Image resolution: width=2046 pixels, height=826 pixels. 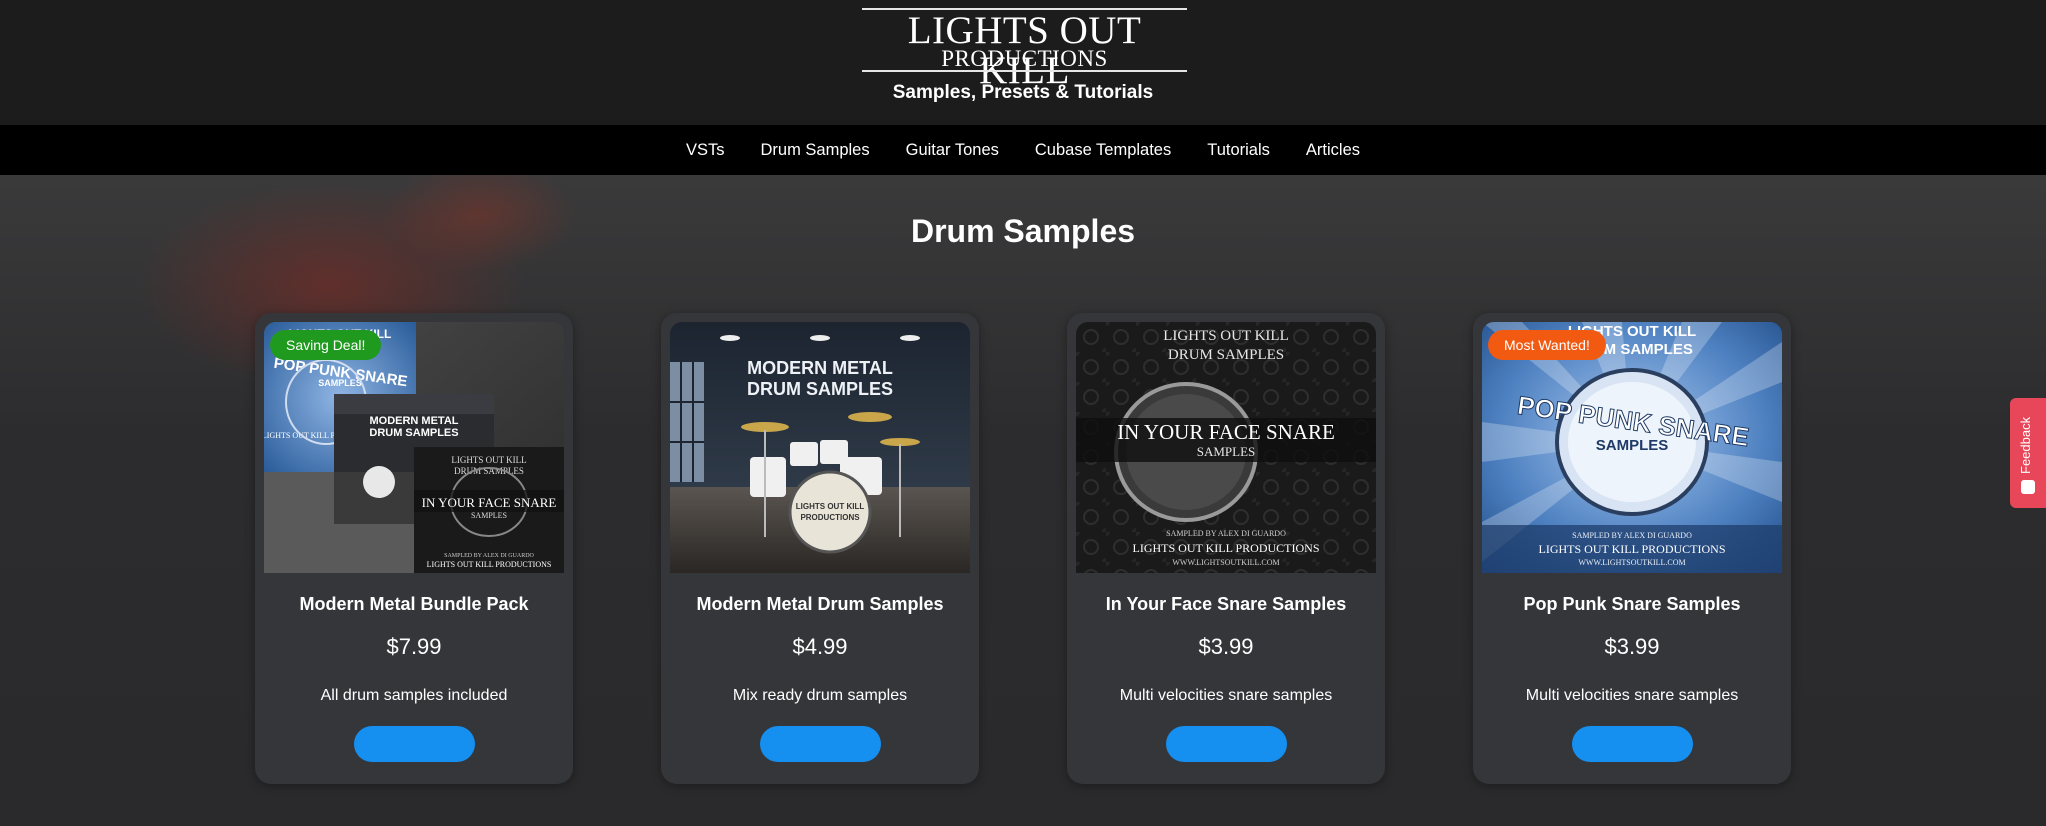 I want to click on feedback-icon, so click(x=2028, y=487).